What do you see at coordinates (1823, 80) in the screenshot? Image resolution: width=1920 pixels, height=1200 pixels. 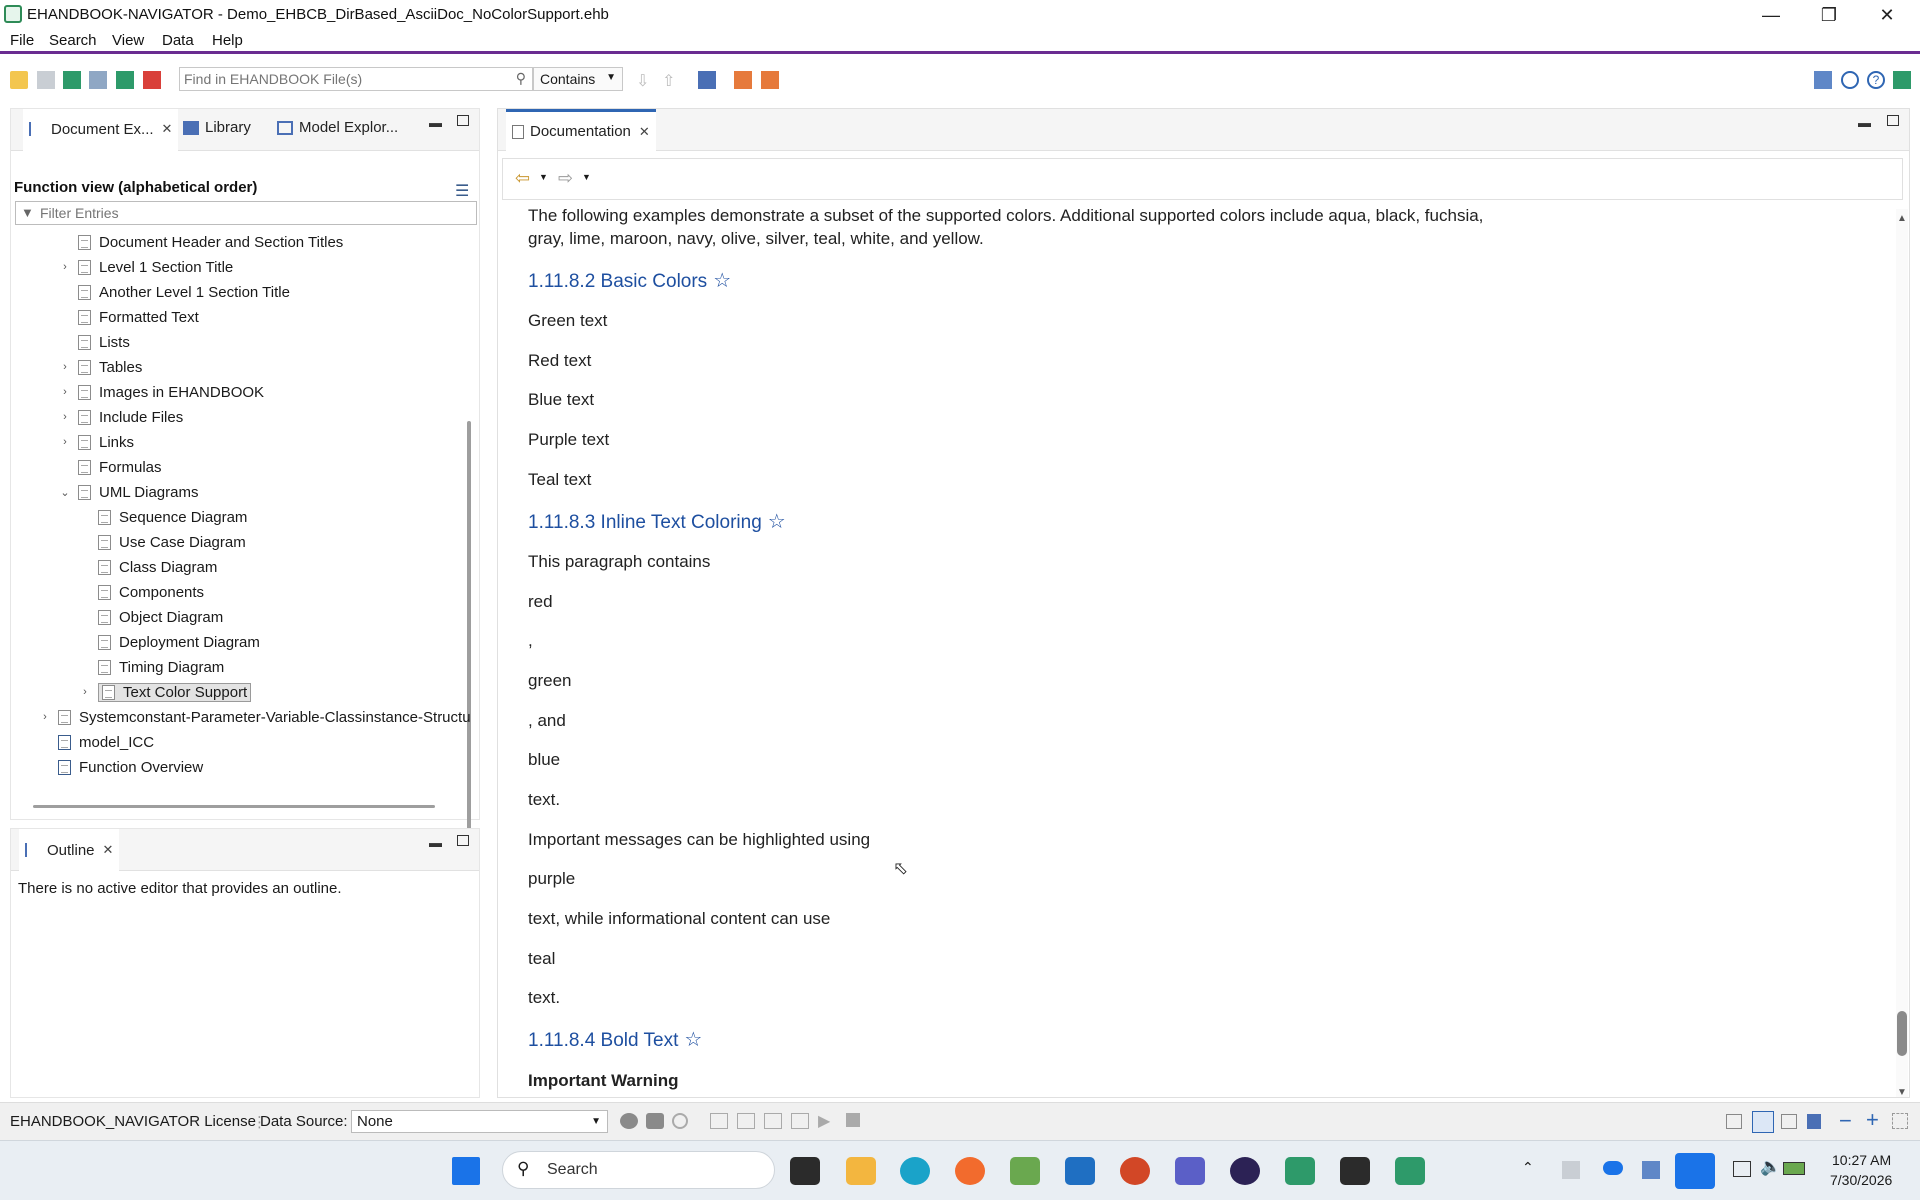 I see `layout-icon` at bounding box center [1823, 80].